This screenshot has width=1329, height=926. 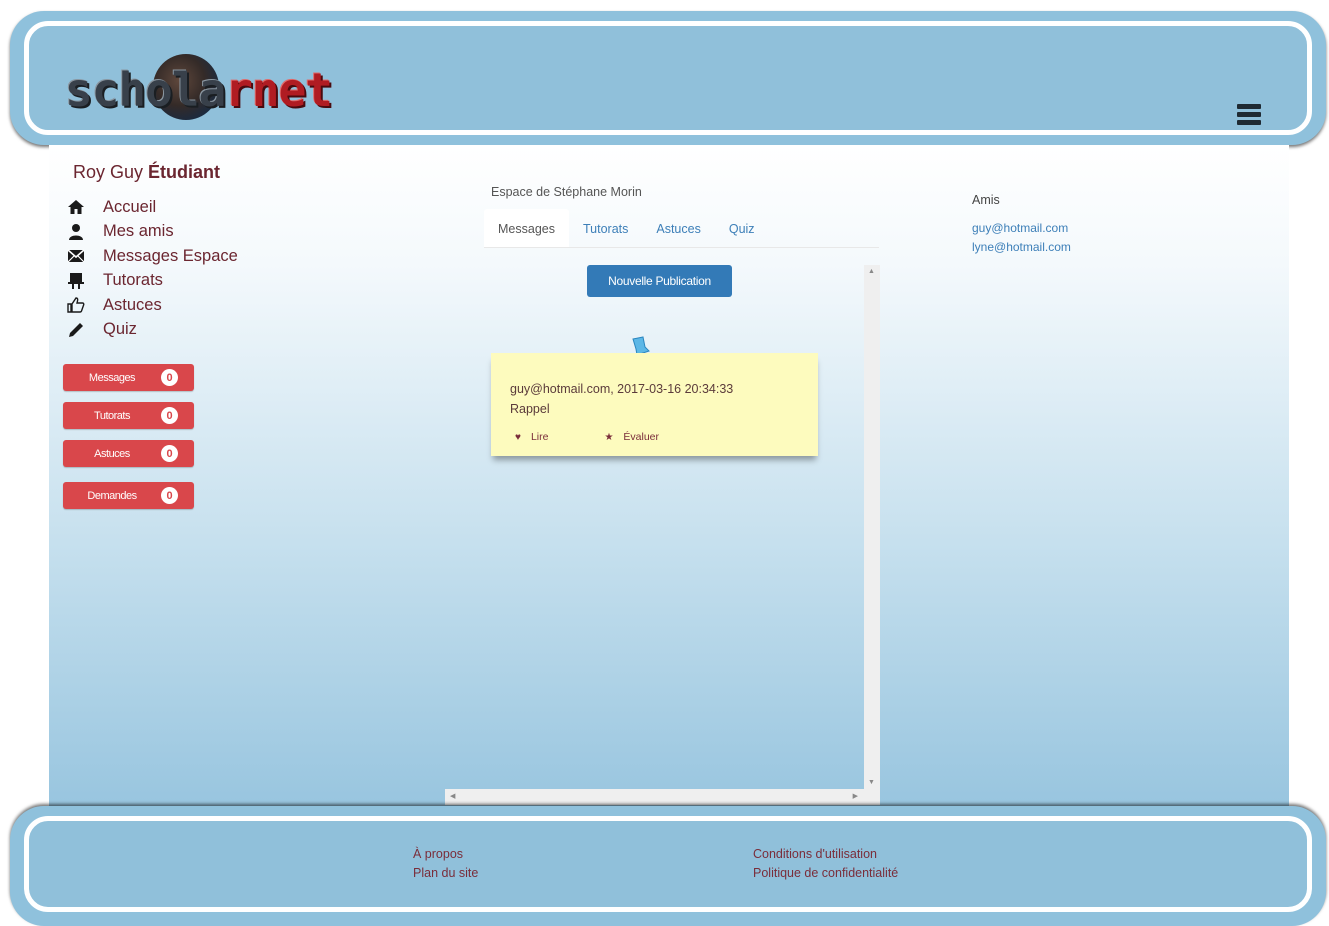 I want to click on post-meta: guy@hotmail.com, 2017-03-16 20:34:33, so click(x=622, y=389).